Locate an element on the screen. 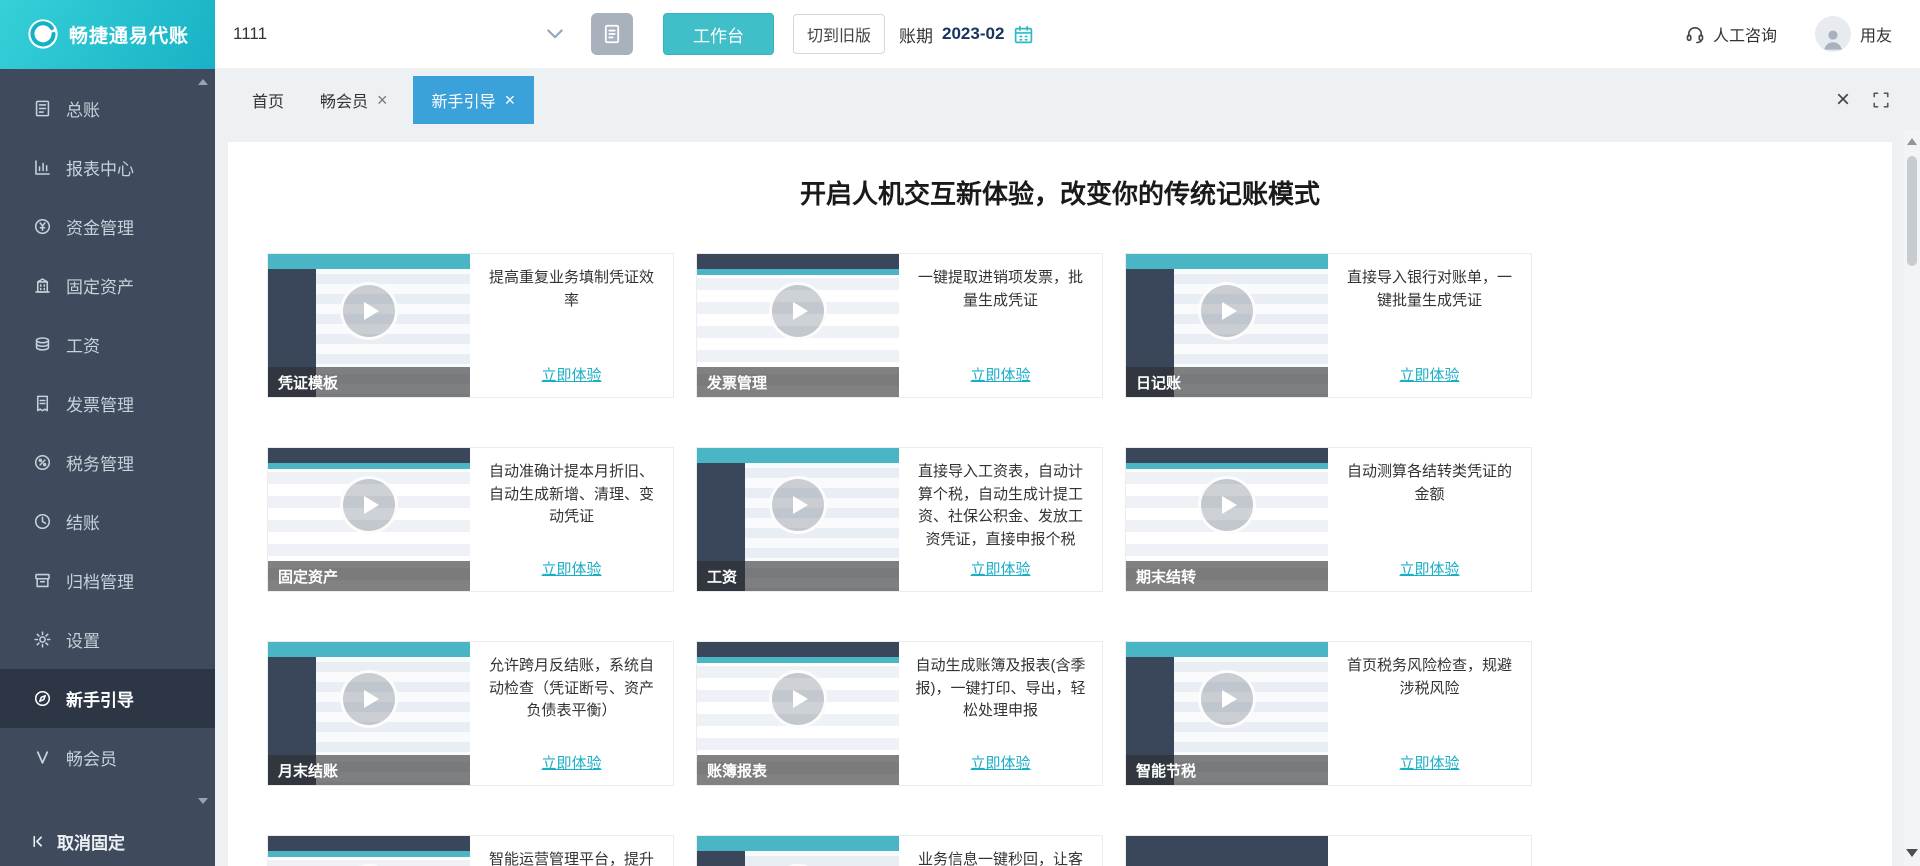 This screenshot has height=866, width=1920. sidebar-item-guide: 新手引导 is located at coordinates (107, 698).